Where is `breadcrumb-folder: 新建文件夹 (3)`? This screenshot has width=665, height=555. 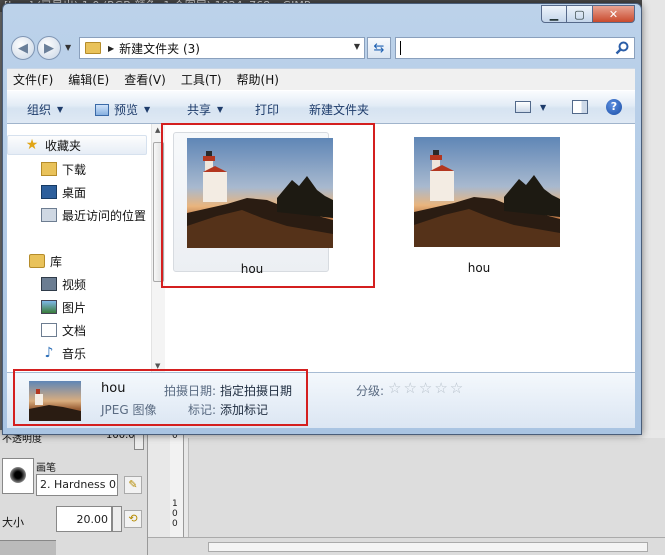 breadcrumb-folder: 新建文件夹 (3) is located at coordinates (159, 48).